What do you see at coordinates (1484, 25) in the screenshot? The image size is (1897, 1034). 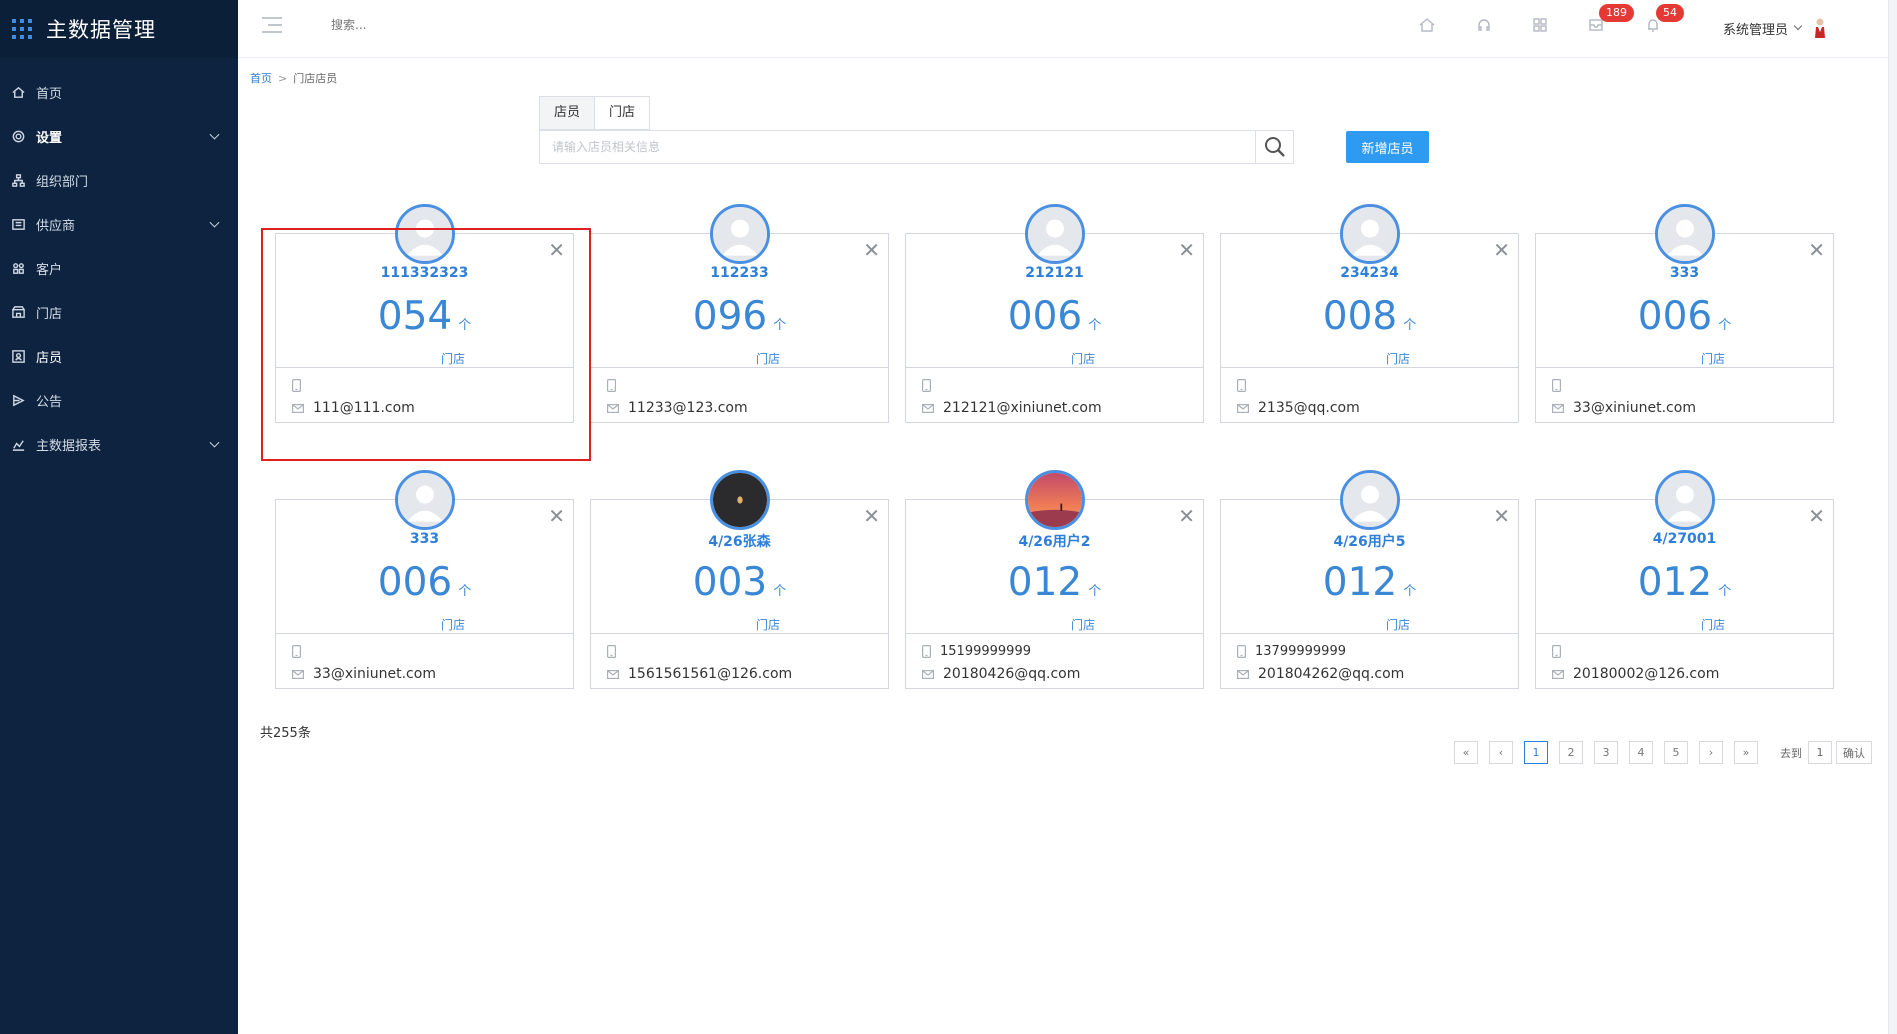 I see `headset-icon` at bounding box center [1484, 25].